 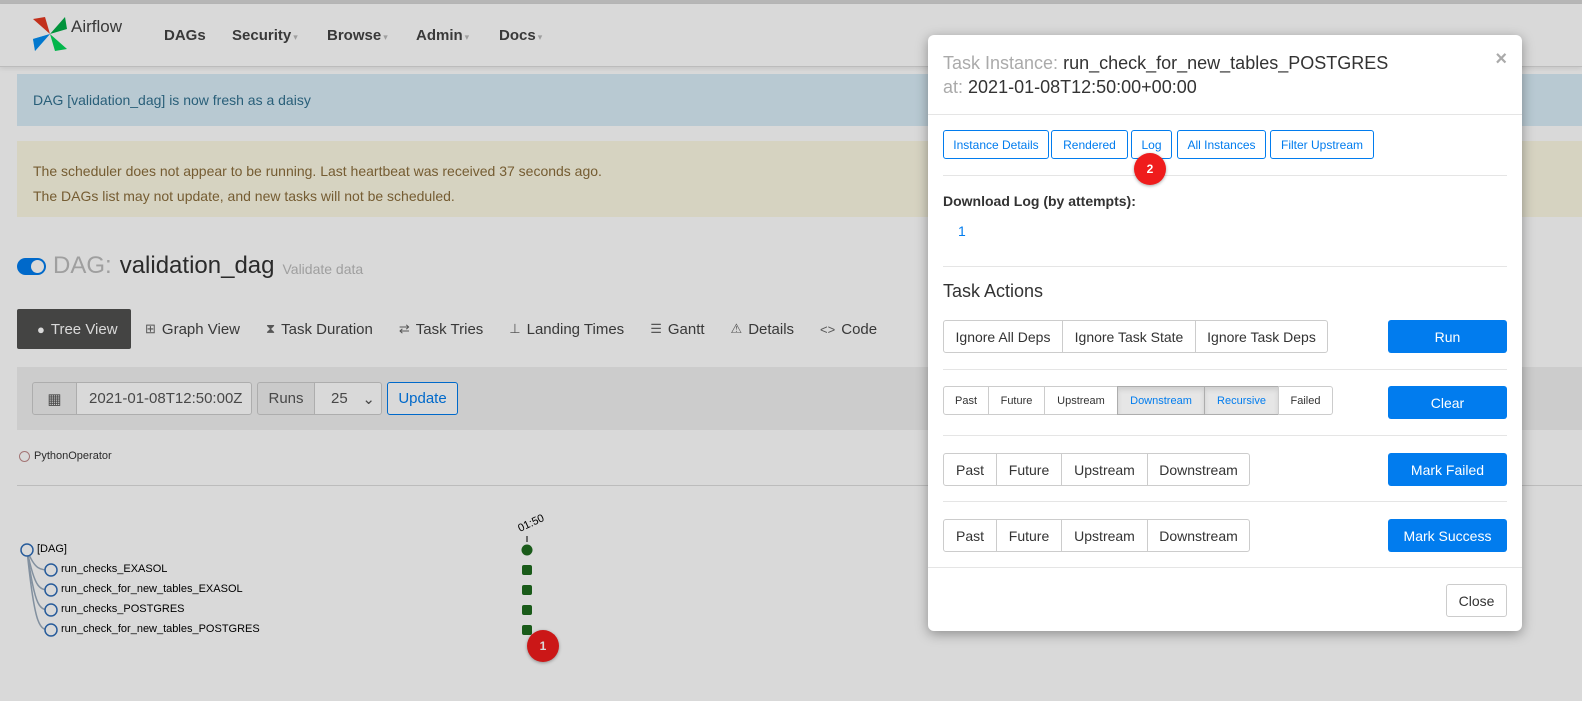 I want to click on failed-option-past: Past, so click(x=970, y=469).